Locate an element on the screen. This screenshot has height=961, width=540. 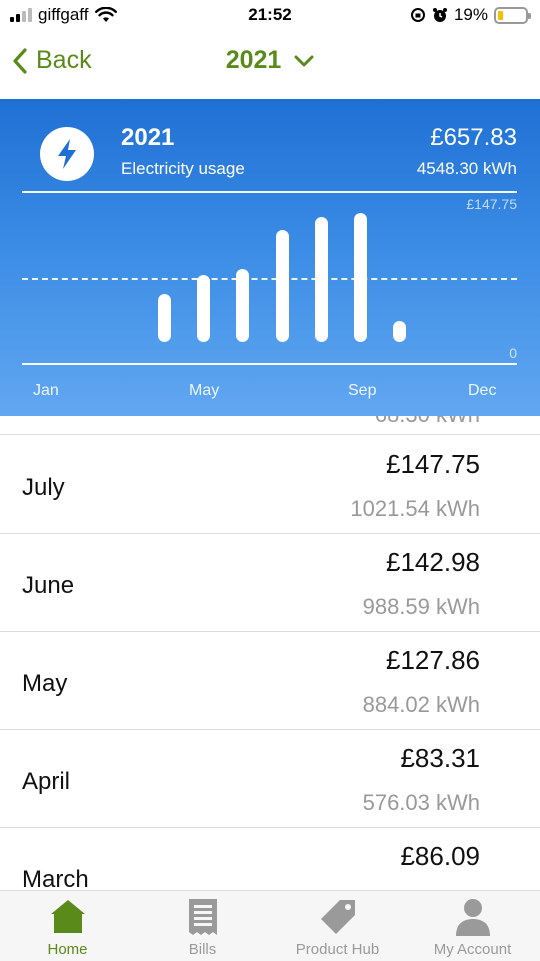
tab-bills-label: Bills is located at coordinates (202, 949).